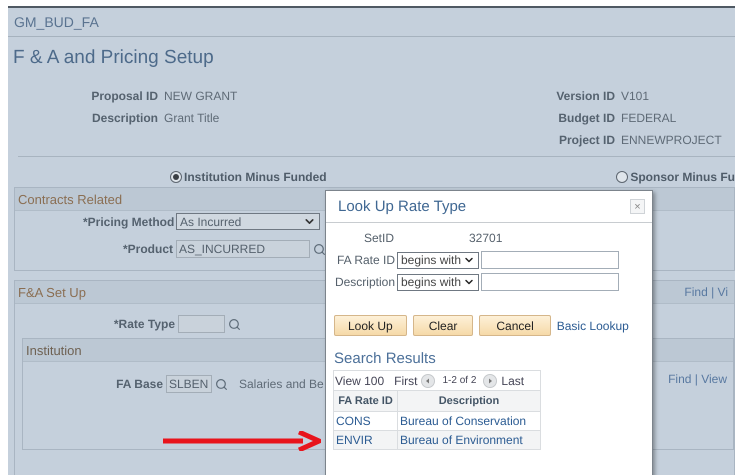  I want to click on component-name: GM_BUD_FA, so click(56, 22).